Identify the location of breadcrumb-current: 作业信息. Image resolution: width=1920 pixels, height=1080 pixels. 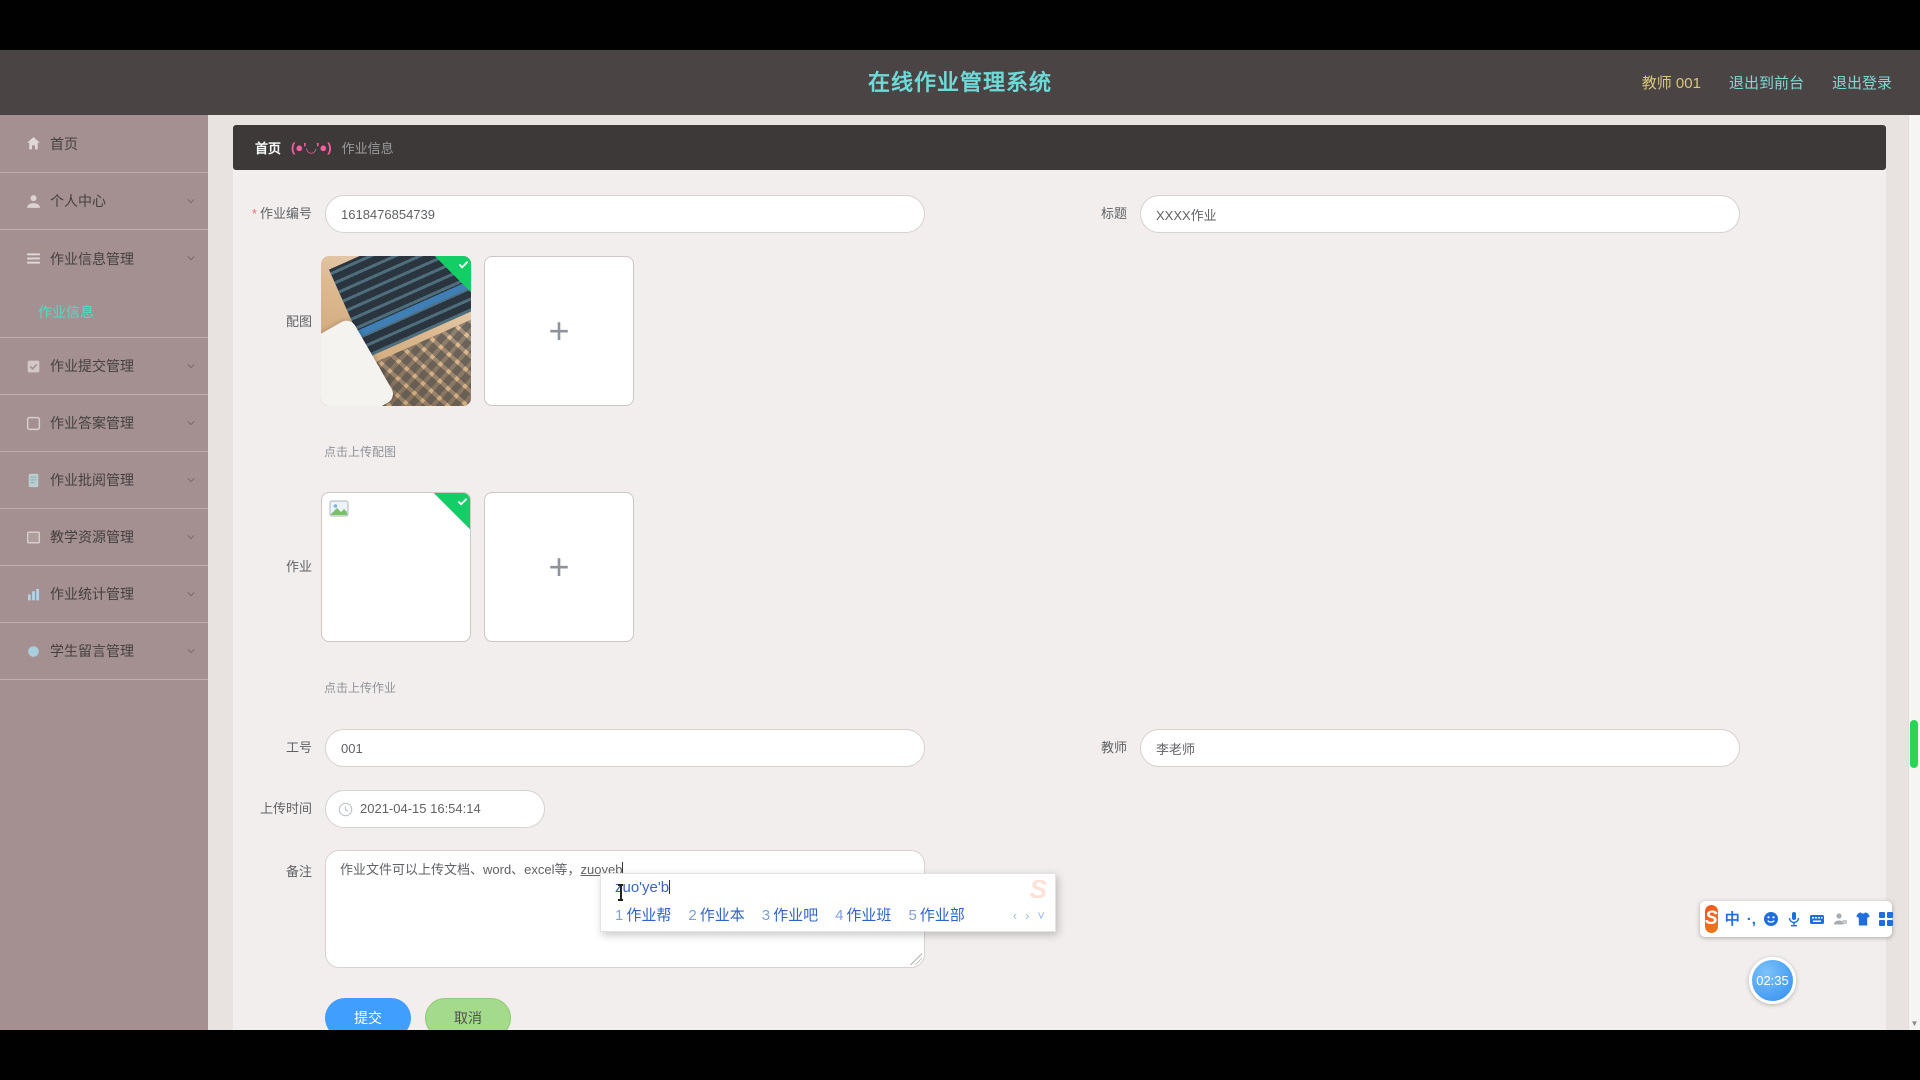
(367, 148).